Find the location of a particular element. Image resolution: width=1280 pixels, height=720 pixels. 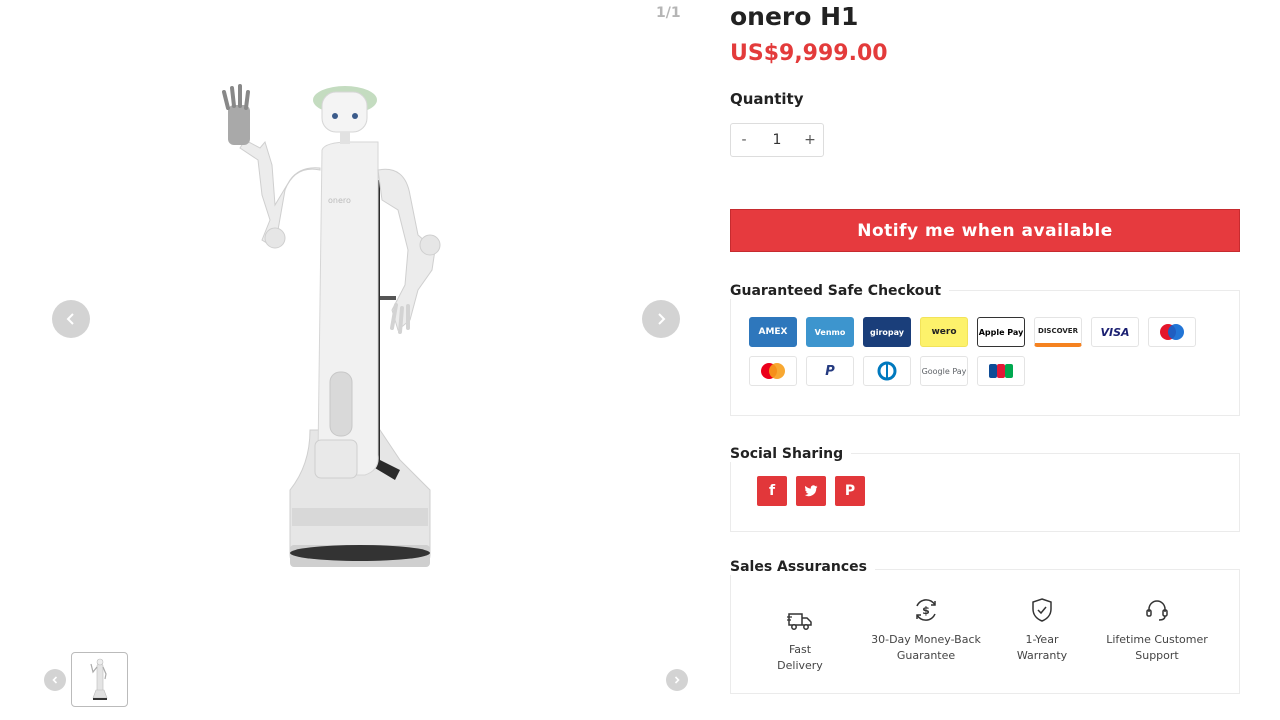

venmo-icon: Venmo is located at coordinates (830, 332).